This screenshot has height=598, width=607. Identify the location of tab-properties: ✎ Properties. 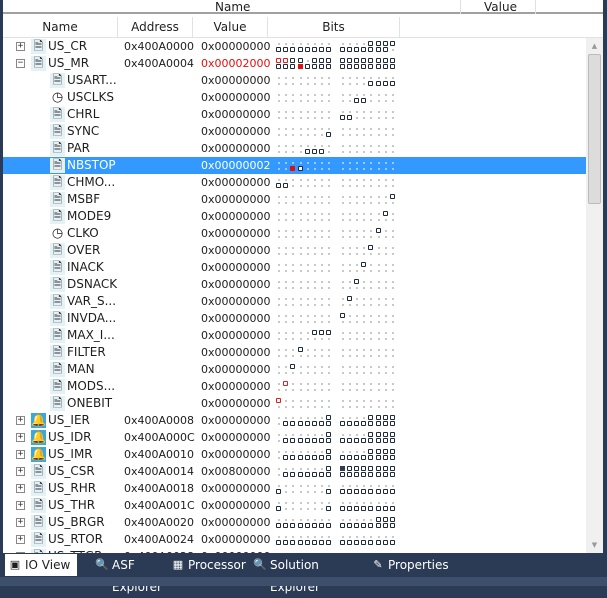
(410, 565).